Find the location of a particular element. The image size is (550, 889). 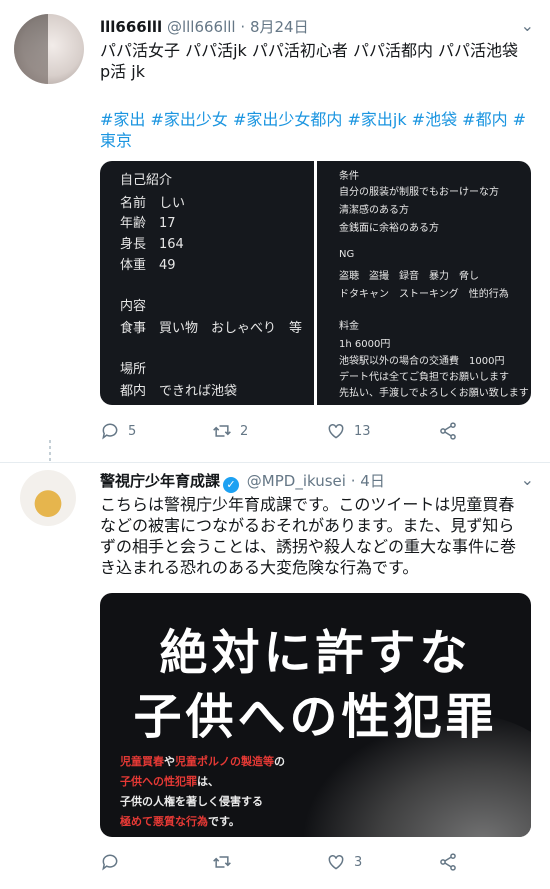

like-count: 3 is located at coordinates (358, 862).